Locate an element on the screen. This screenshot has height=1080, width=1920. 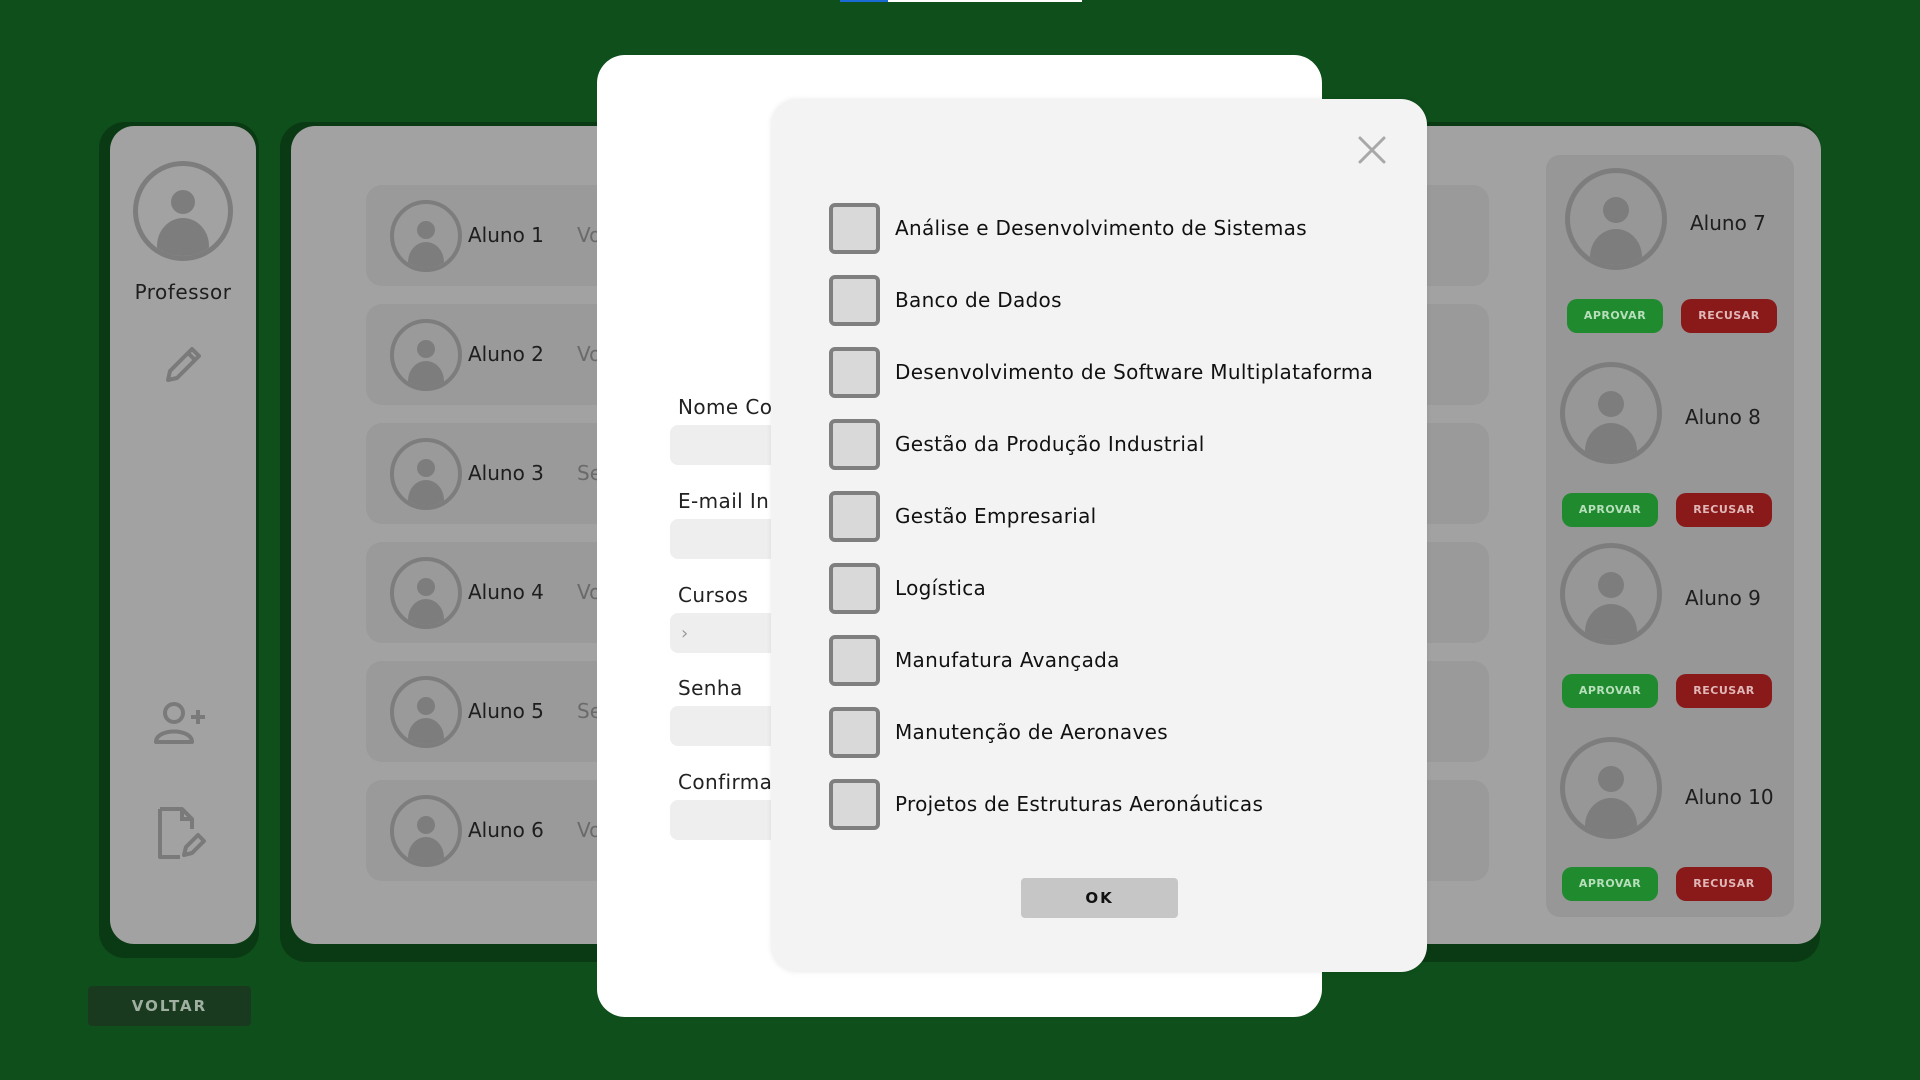
pending-student-name: Aluno 8 is located at coordinates (1723, 417).